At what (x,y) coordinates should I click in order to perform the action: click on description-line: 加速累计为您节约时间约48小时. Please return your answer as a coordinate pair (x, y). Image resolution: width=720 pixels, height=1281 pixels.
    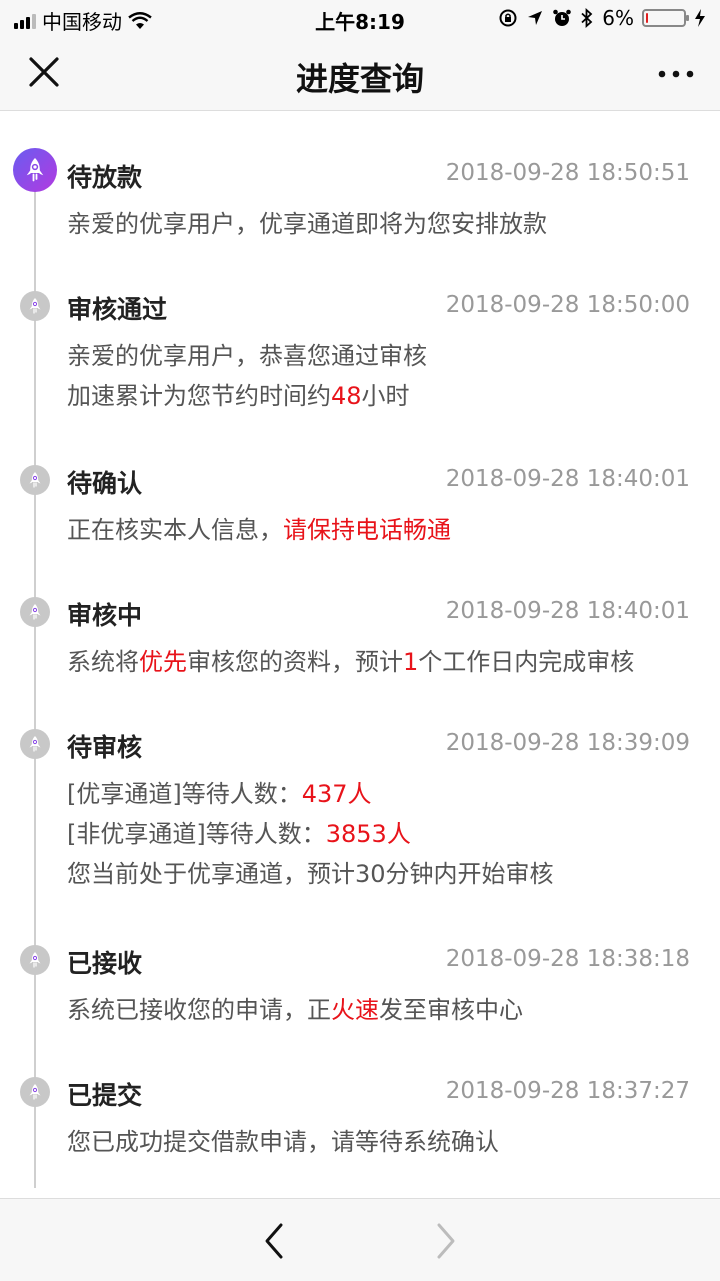
    Looking at the image, I should click on (247, 396).